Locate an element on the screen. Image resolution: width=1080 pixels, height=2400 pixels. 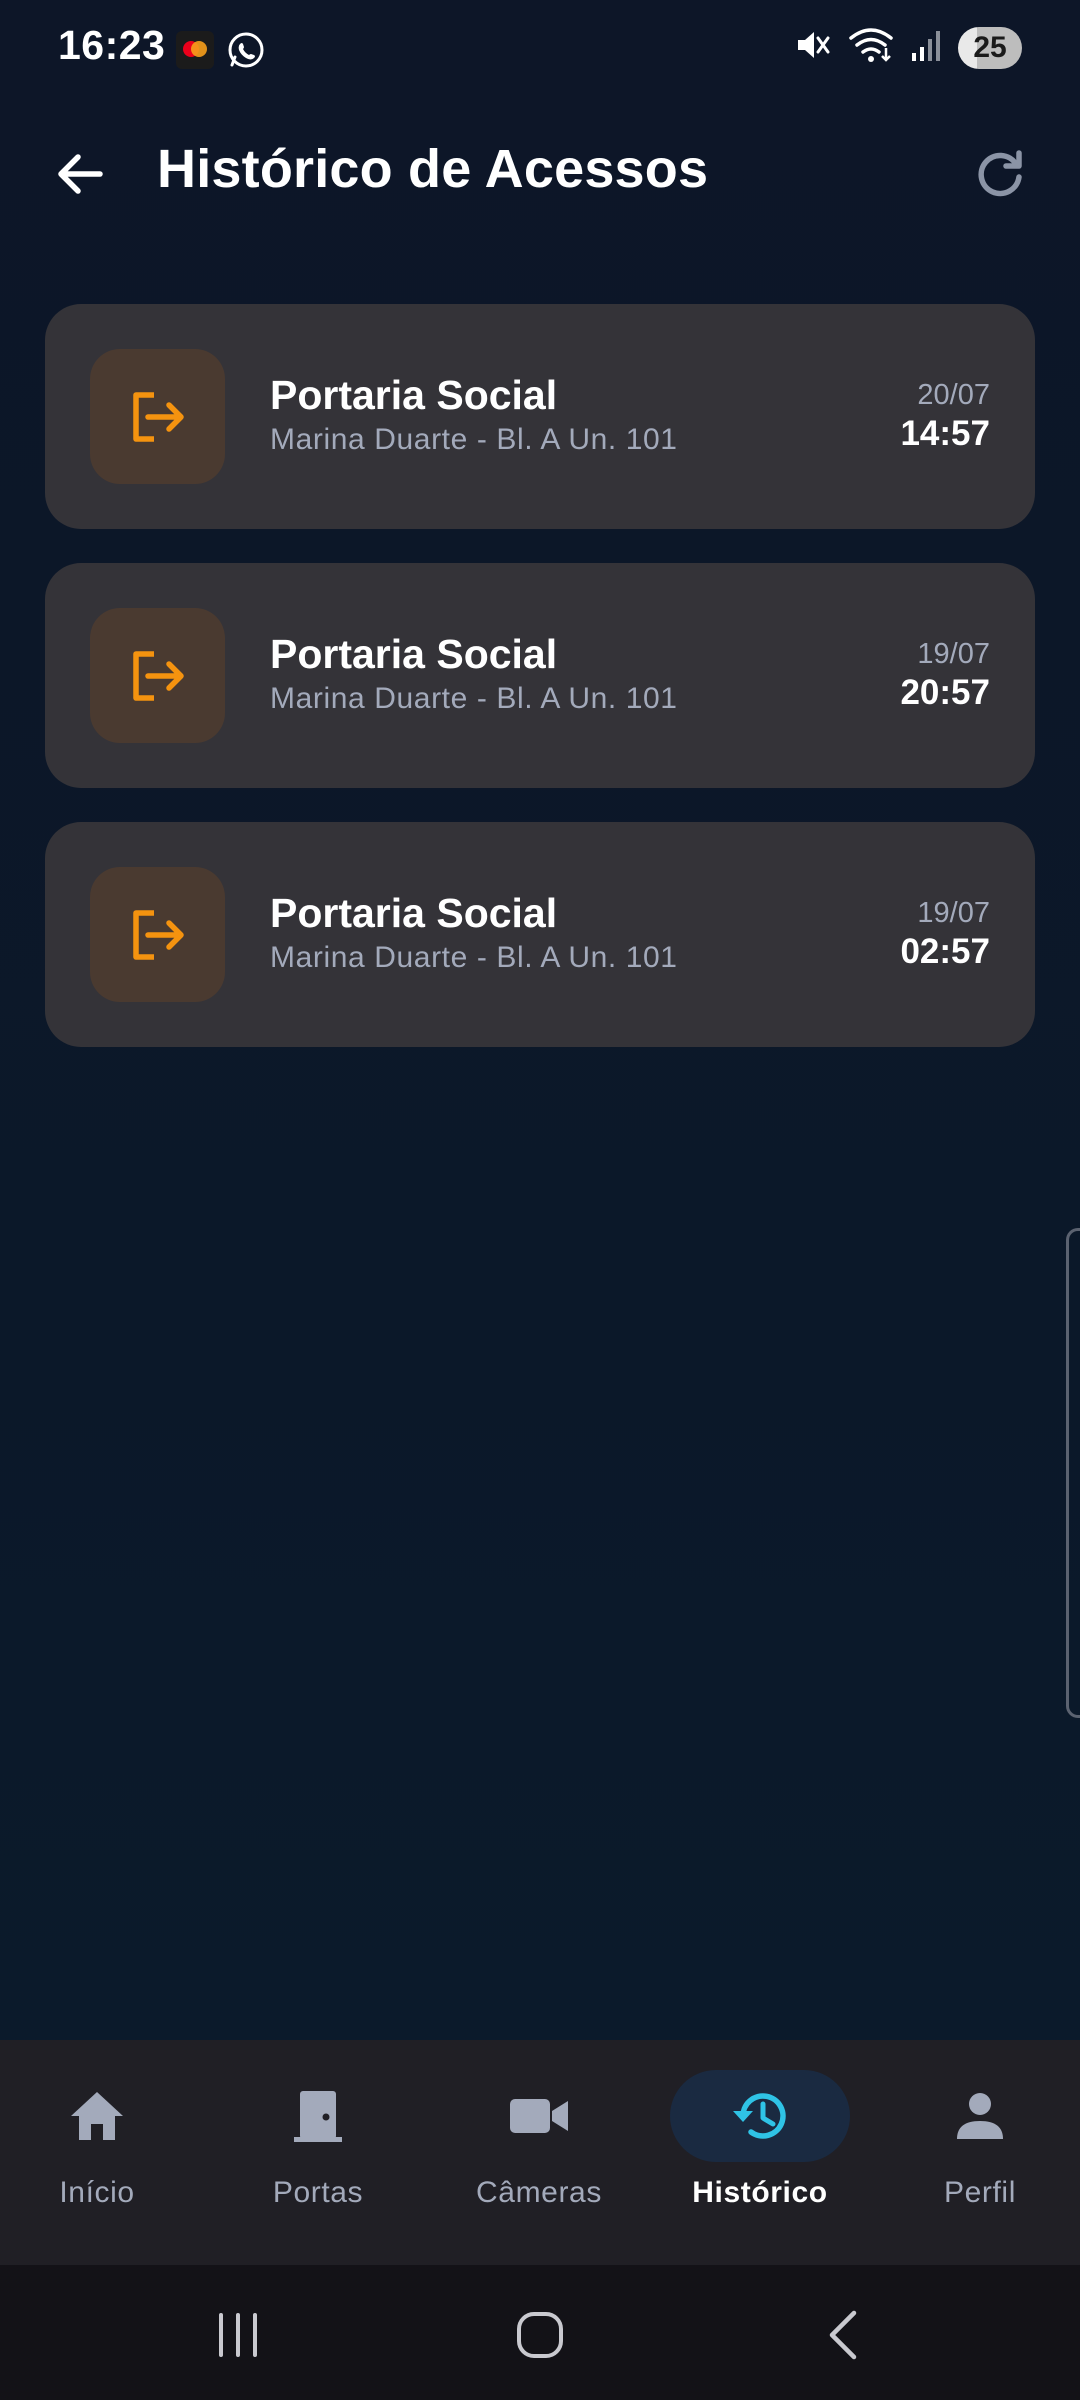
refresh-button is located at coordinates (1000, 174).